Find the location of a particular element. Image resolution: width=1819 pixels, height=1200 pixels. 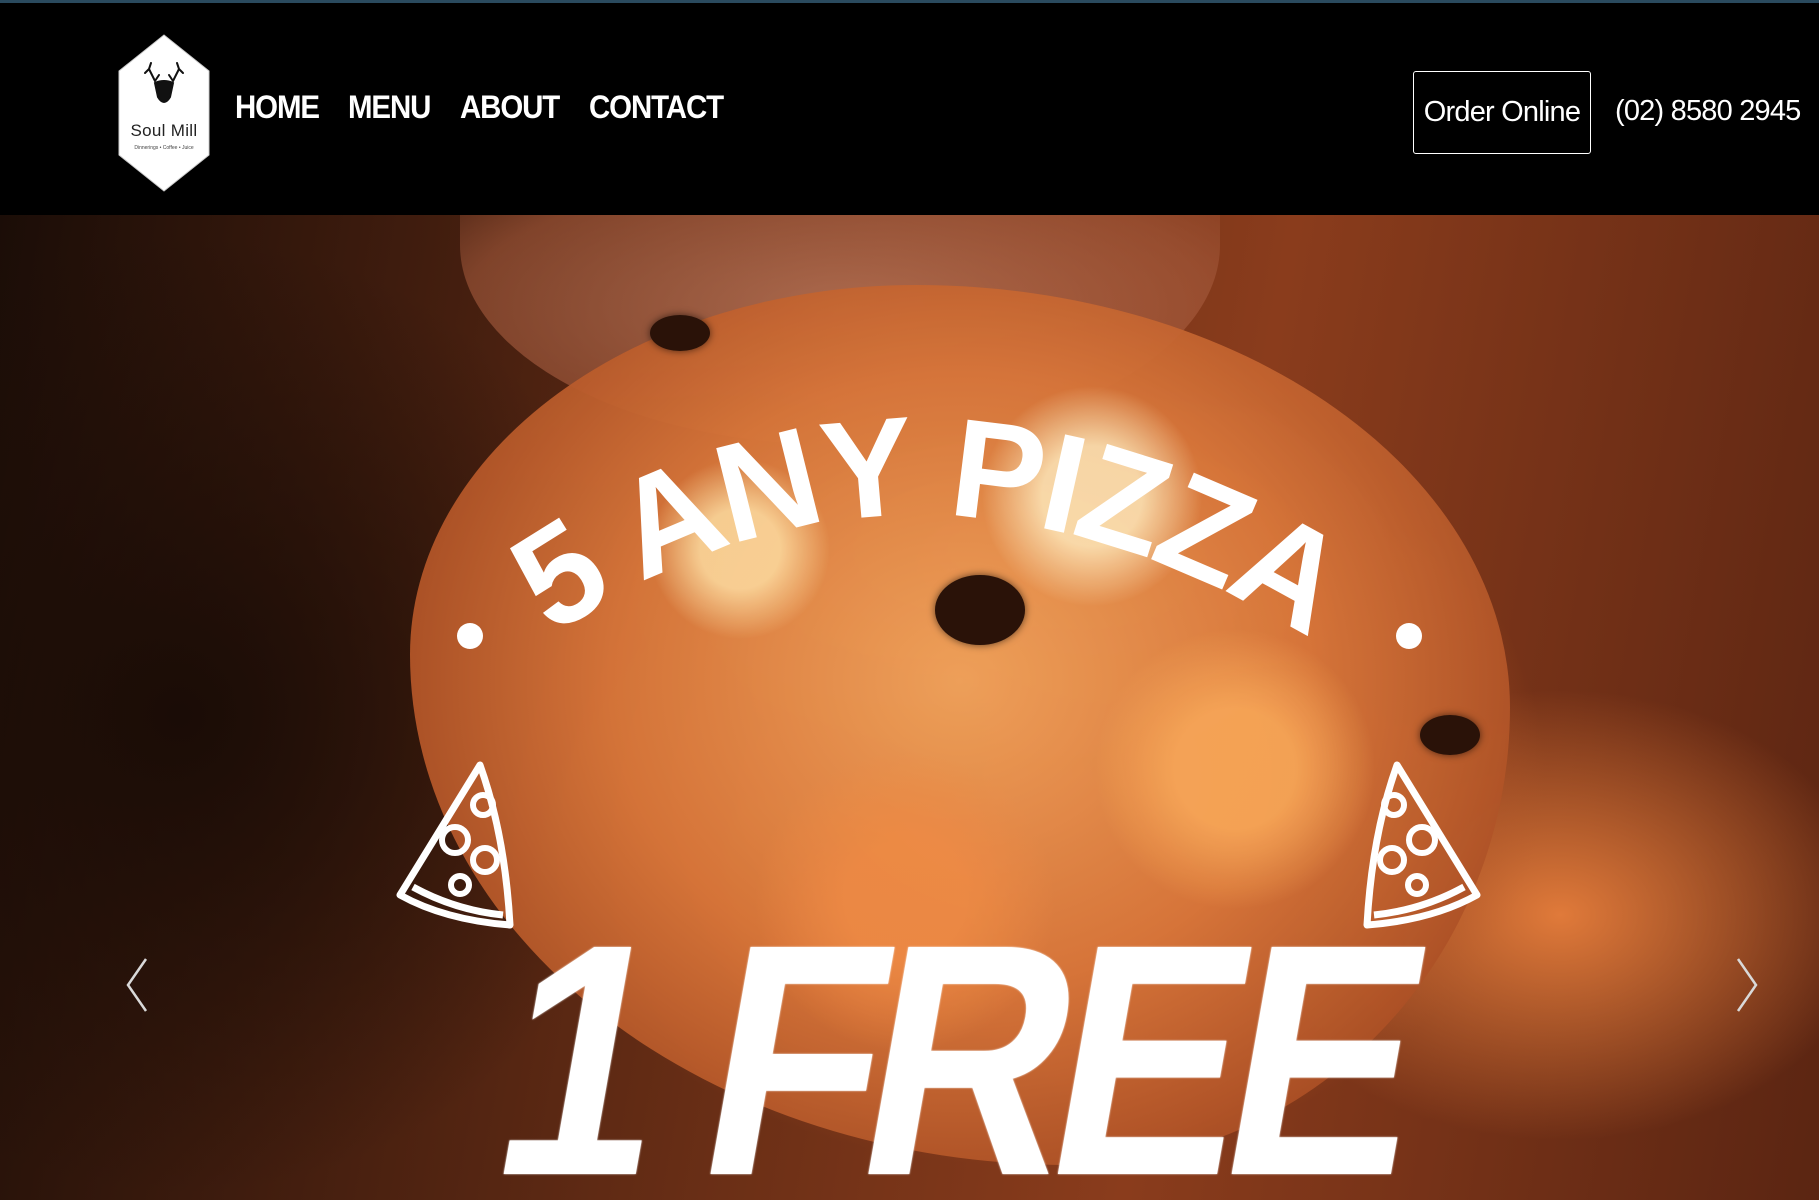

slider-prev-button is located at coordinates (137, 985).